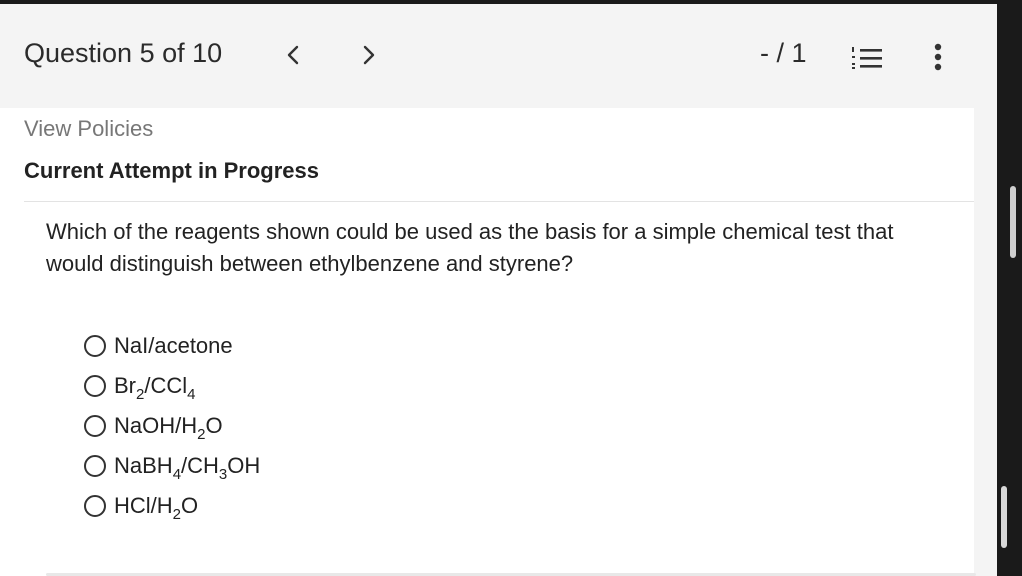  Describe the element at coordinates (88, 129) in the screenshot. I see `view-policies-link: View Policies` at that location.